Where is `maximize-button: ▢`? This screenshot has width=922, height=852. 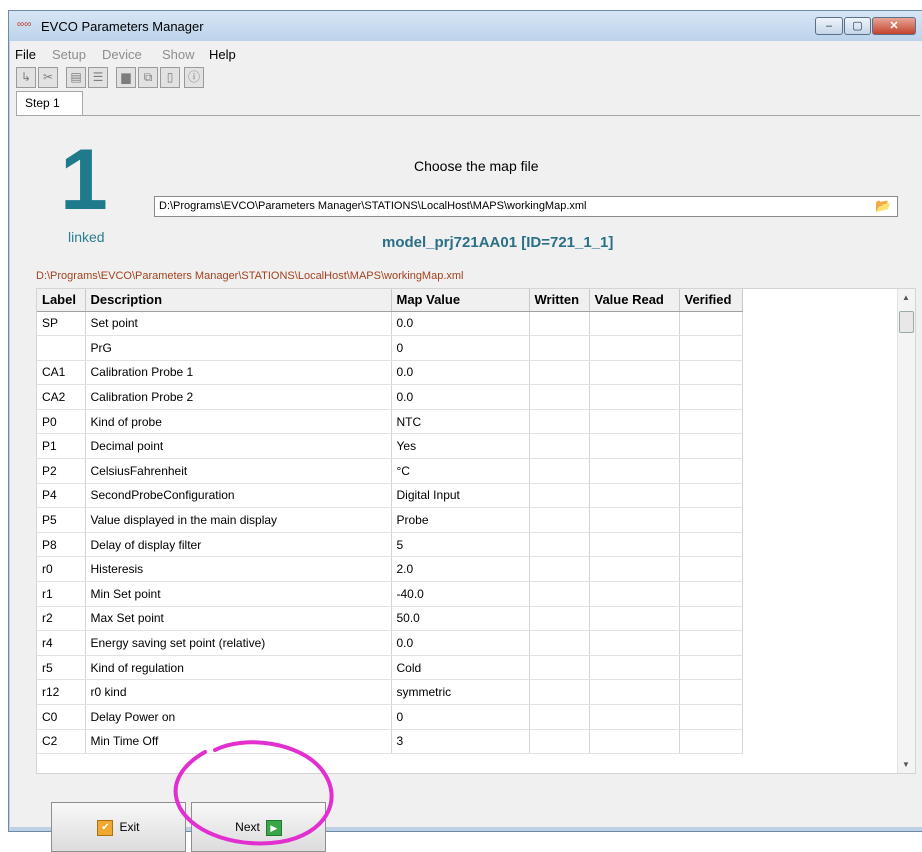 maximize-button: ▢ is located at coordinates (857, 26).